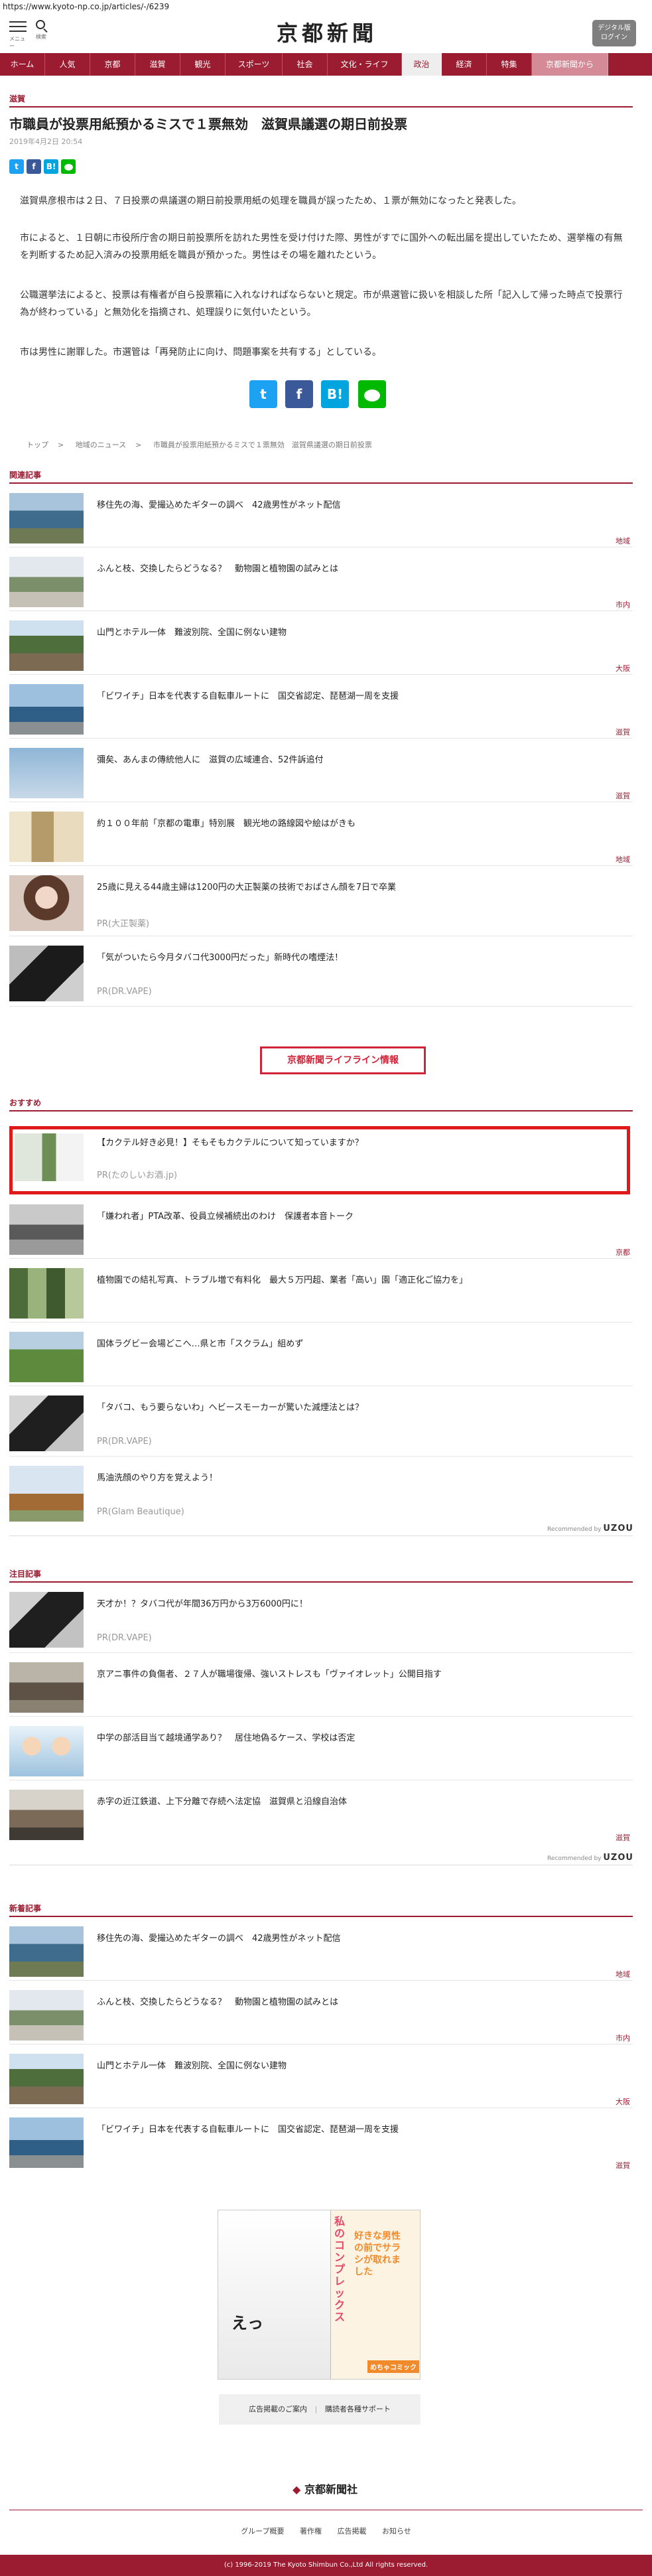  Describe the element at coordinates (321, 1229) in the screenshot. I see `list-item: 「嫌われ者」PTA改革、役員立候補続出のわけ 保護者本音トーク 京都` at that location.